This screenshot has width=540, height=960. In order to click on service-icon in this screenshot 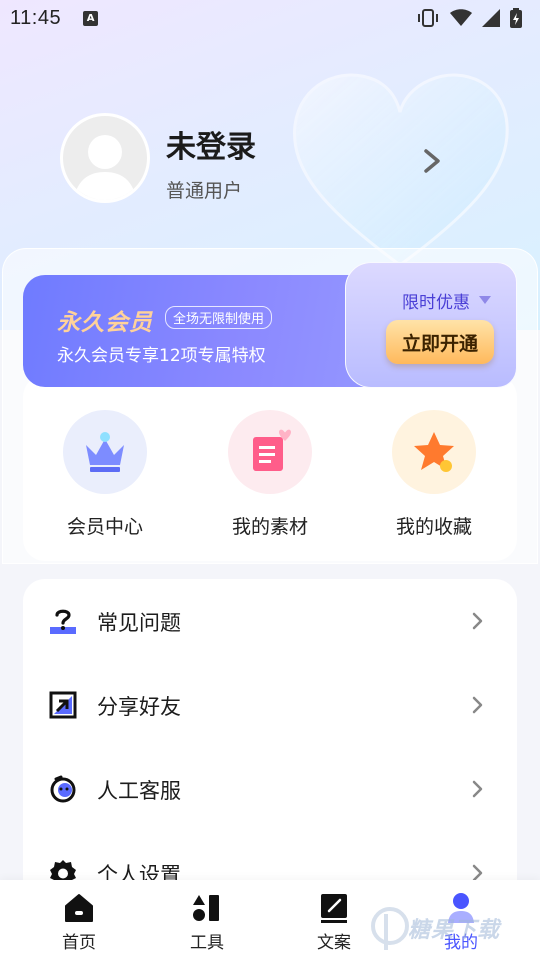, I will do `click(63, 789)`.